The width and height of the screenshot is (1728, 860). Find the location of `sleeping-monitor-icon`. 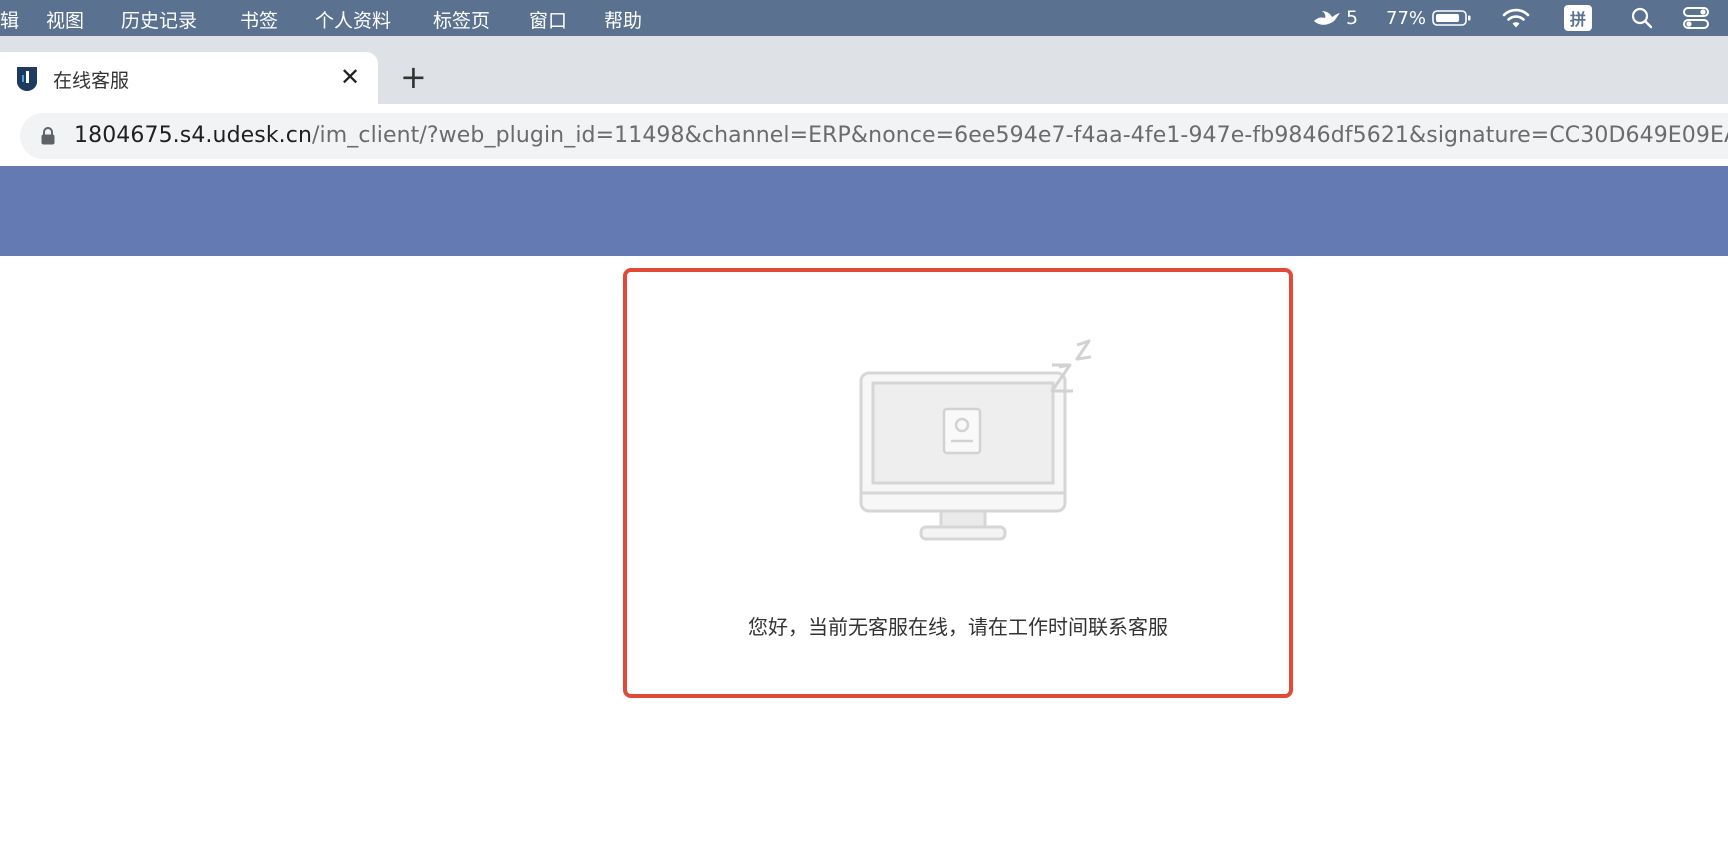

sleeping-monitor-icon is located at coordinates (975, 440).